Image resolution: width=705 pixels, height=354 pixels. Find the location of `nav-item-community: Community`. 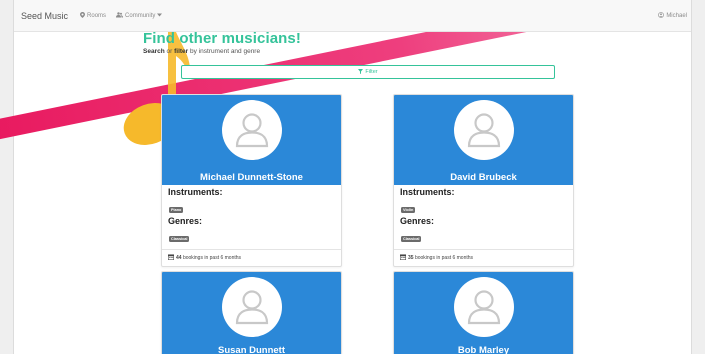

nav-item-community: Community is located at coordinates (139, 15).